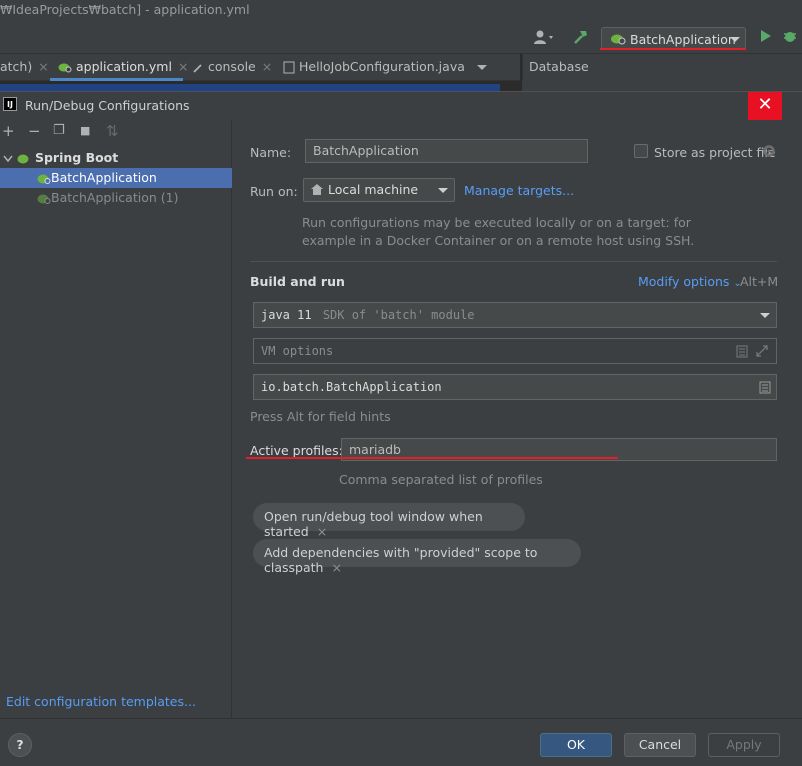  I want to click on jdk-selector: java 11 SDK of 'batch' module, so click(515, 315).